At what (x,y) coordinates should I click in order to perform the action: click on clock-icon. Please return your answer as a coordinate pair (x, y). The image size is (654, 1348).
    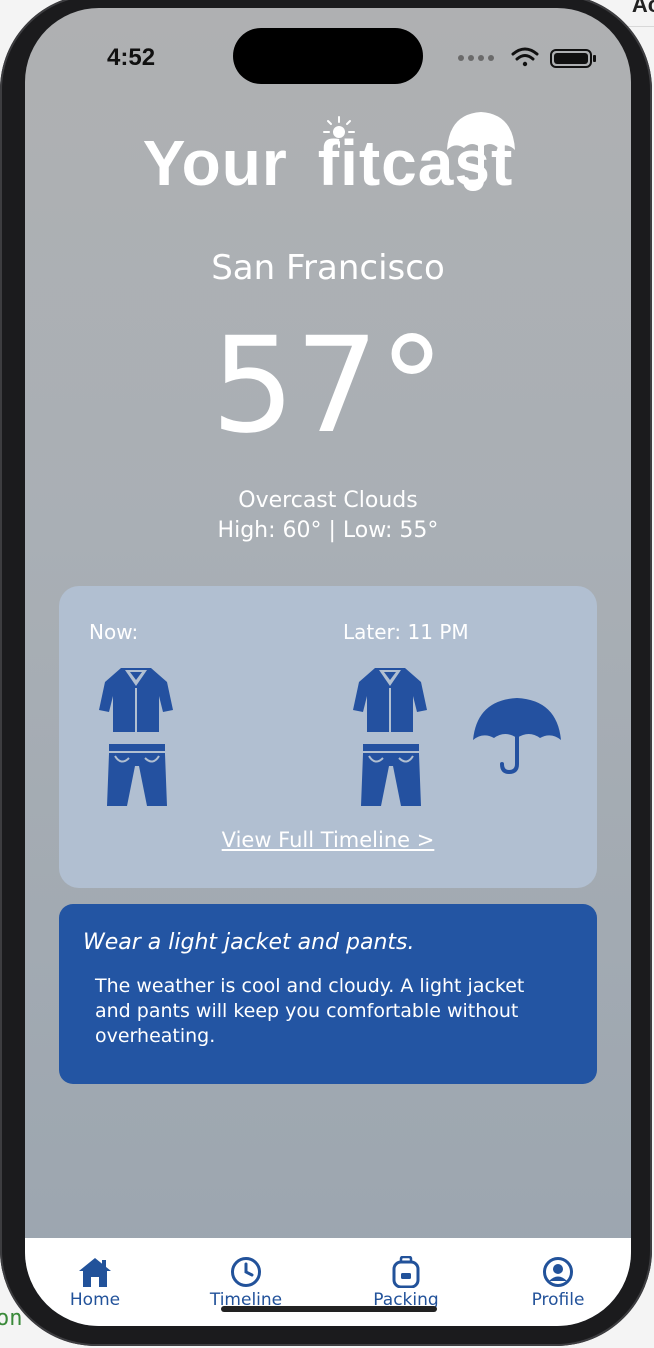
    Looking at the image, I should click on (246, 1272).